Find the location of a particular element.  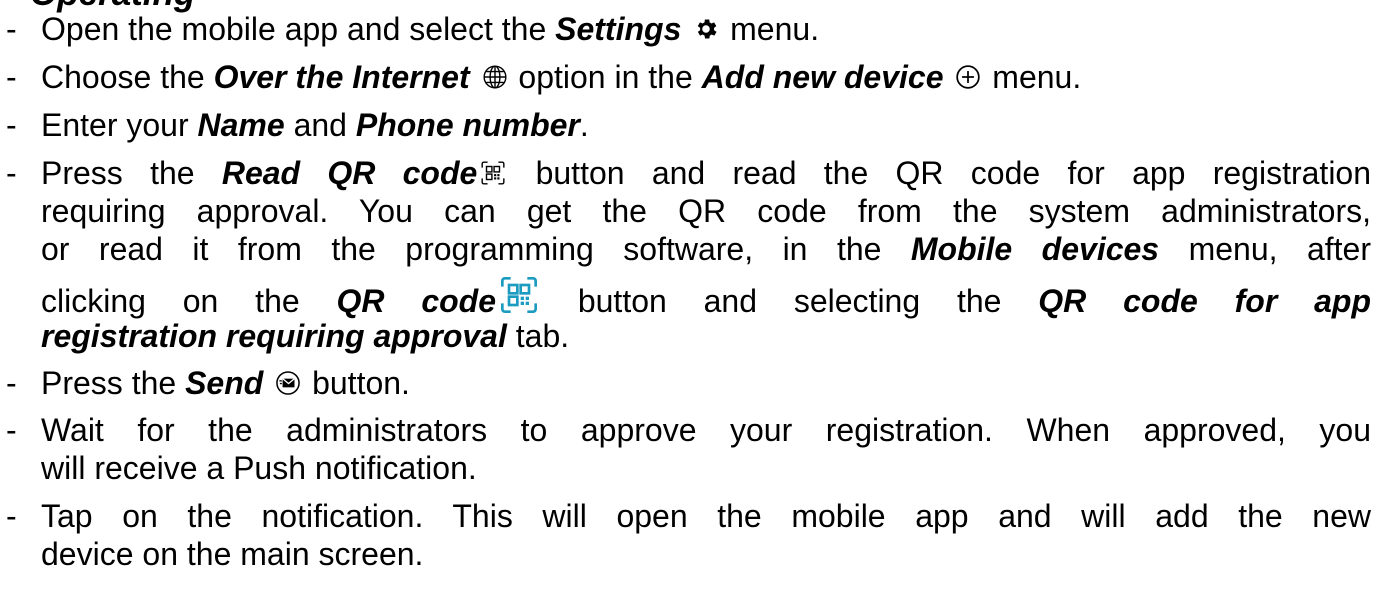

qr-tab-label-a: QR code for app is located at coordinates (1204, 301).